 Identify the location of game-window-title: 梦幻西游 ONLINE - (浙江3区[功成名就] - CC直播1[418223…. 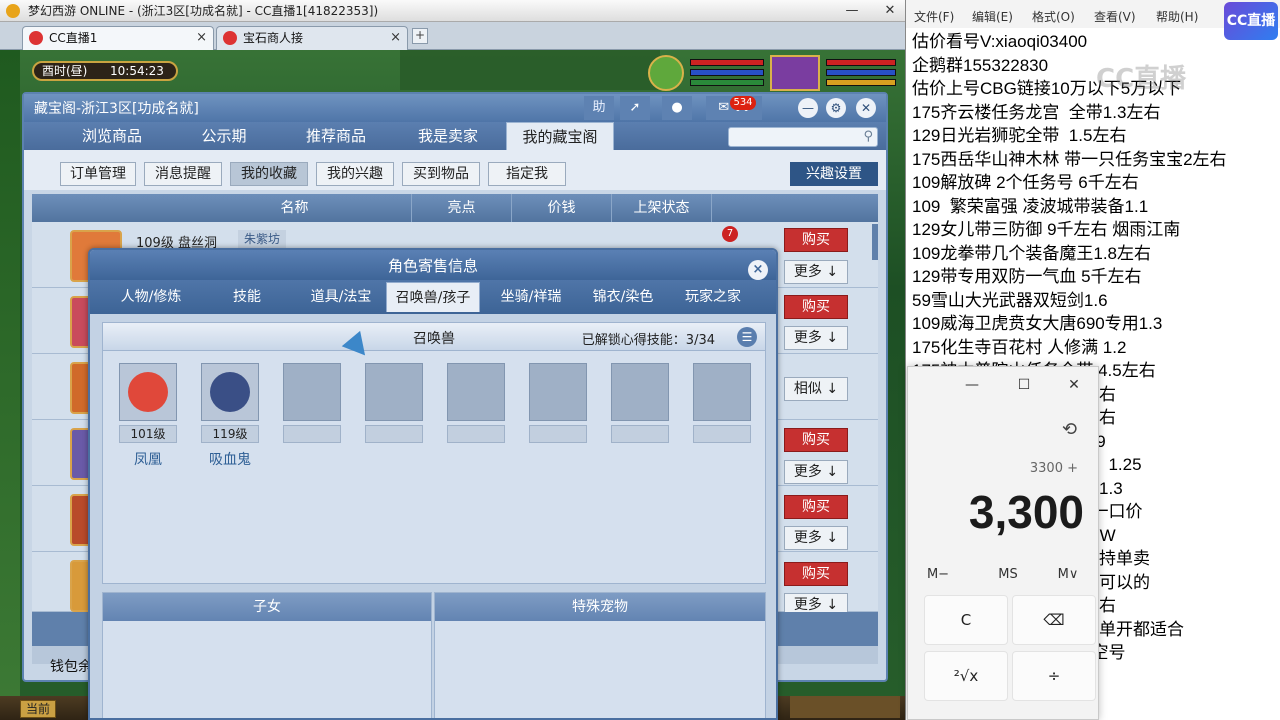
(203, 11).